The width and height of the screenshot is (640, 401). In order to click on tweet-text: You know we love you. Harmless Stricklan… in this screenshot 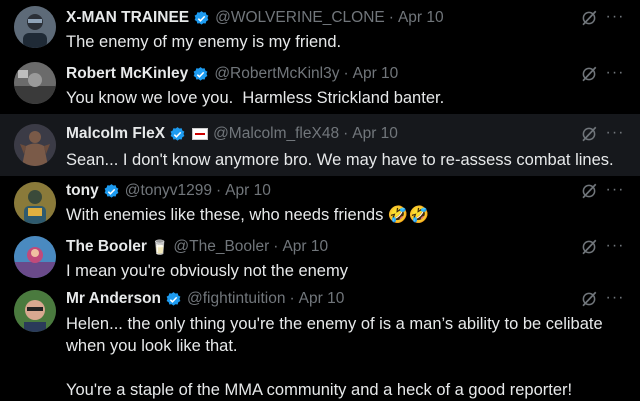, I will do `click(255, 98)`.